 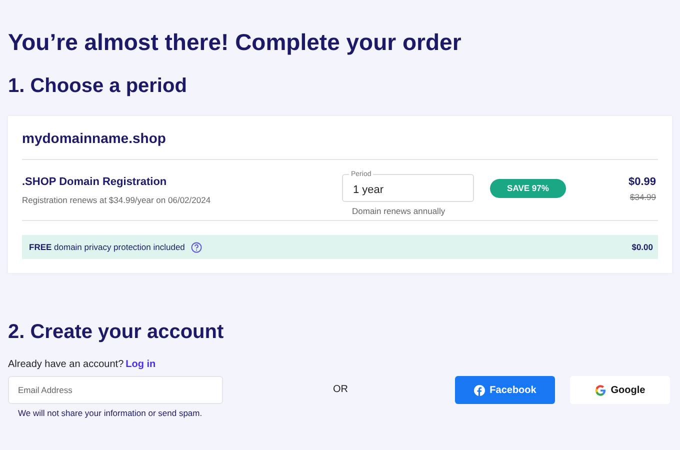 I want to click on privacy-note: We will not share your information or send spam., so click(x=111, y=413).